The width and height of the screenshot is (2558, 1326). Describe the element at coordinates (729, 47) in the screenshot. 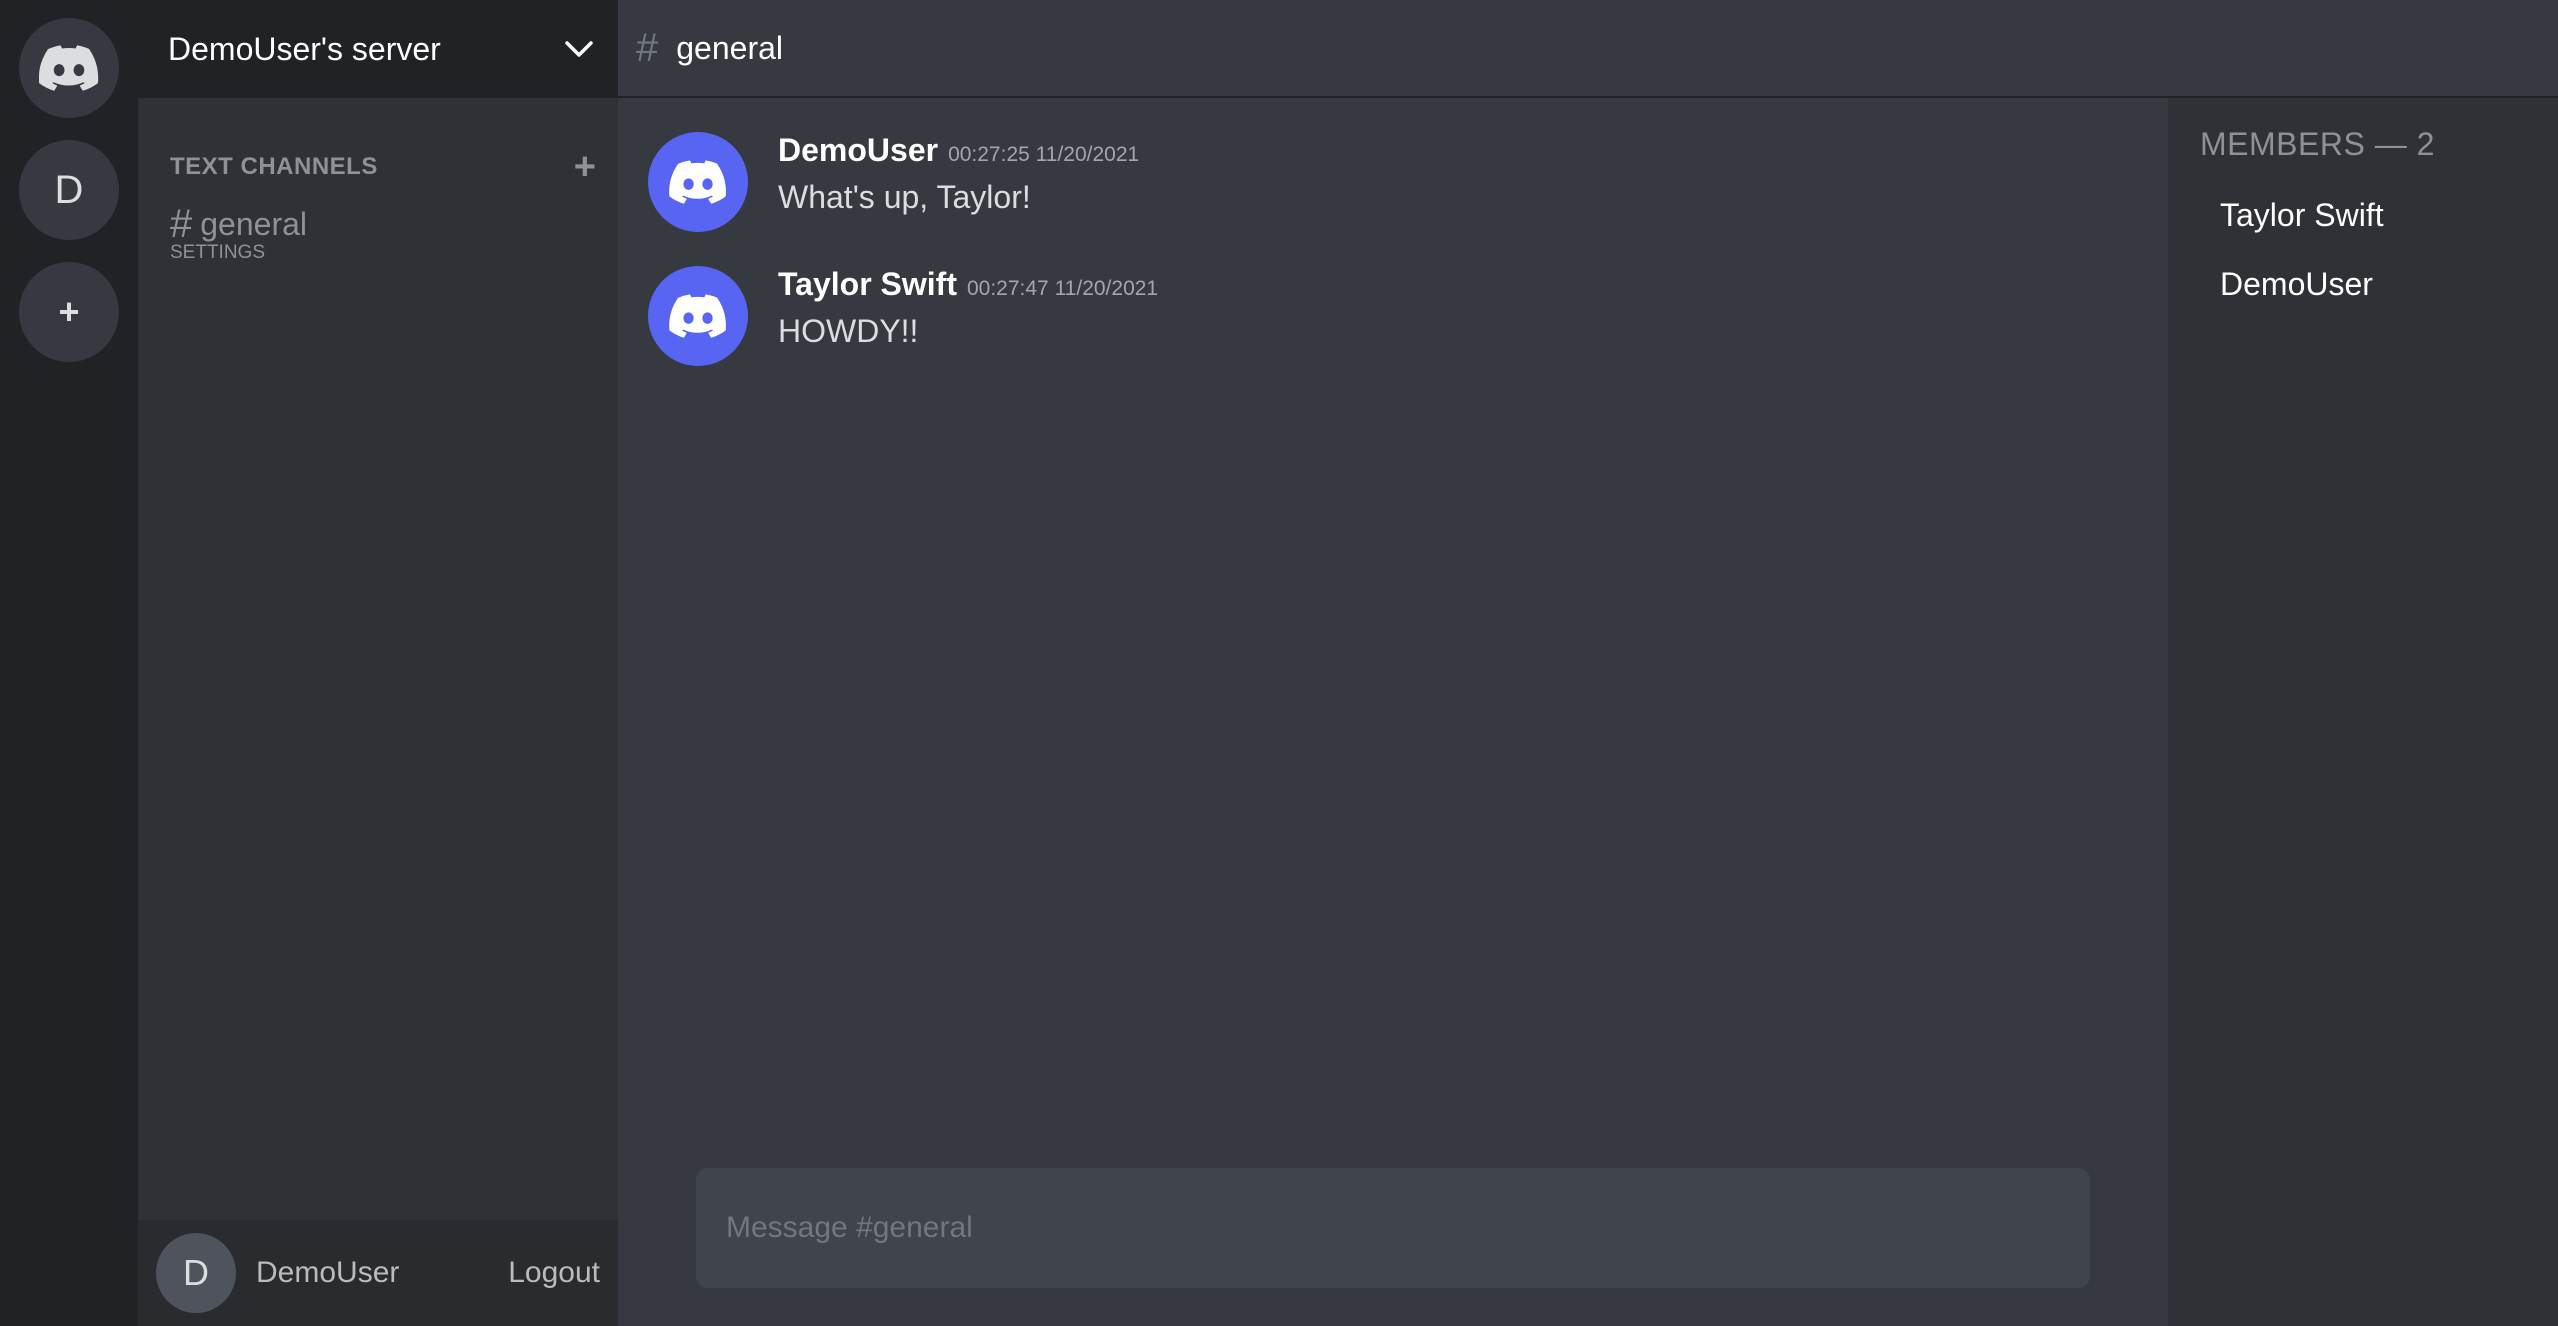

I see `channel-title: general` at that location.